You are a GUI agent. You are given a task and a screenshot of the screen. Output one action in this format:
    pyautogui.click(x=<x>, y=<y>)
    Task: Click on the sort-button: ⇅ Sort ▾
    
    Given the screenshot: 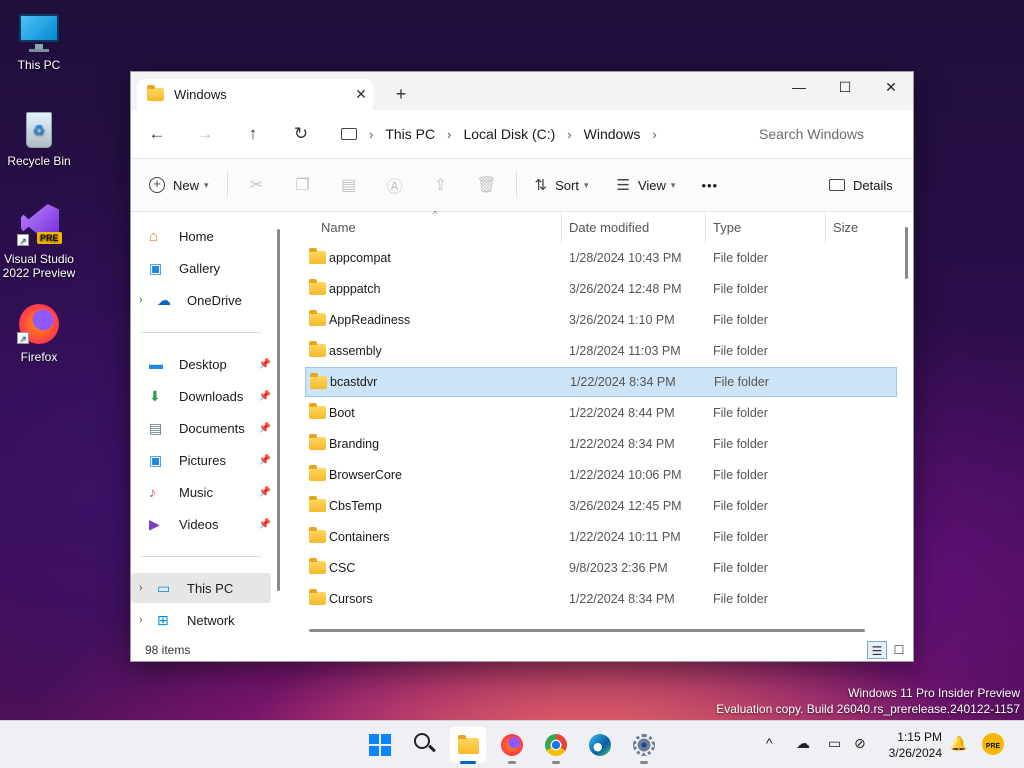 What is the action you would take?
    pyautogui.click(x=562, y=185)
    